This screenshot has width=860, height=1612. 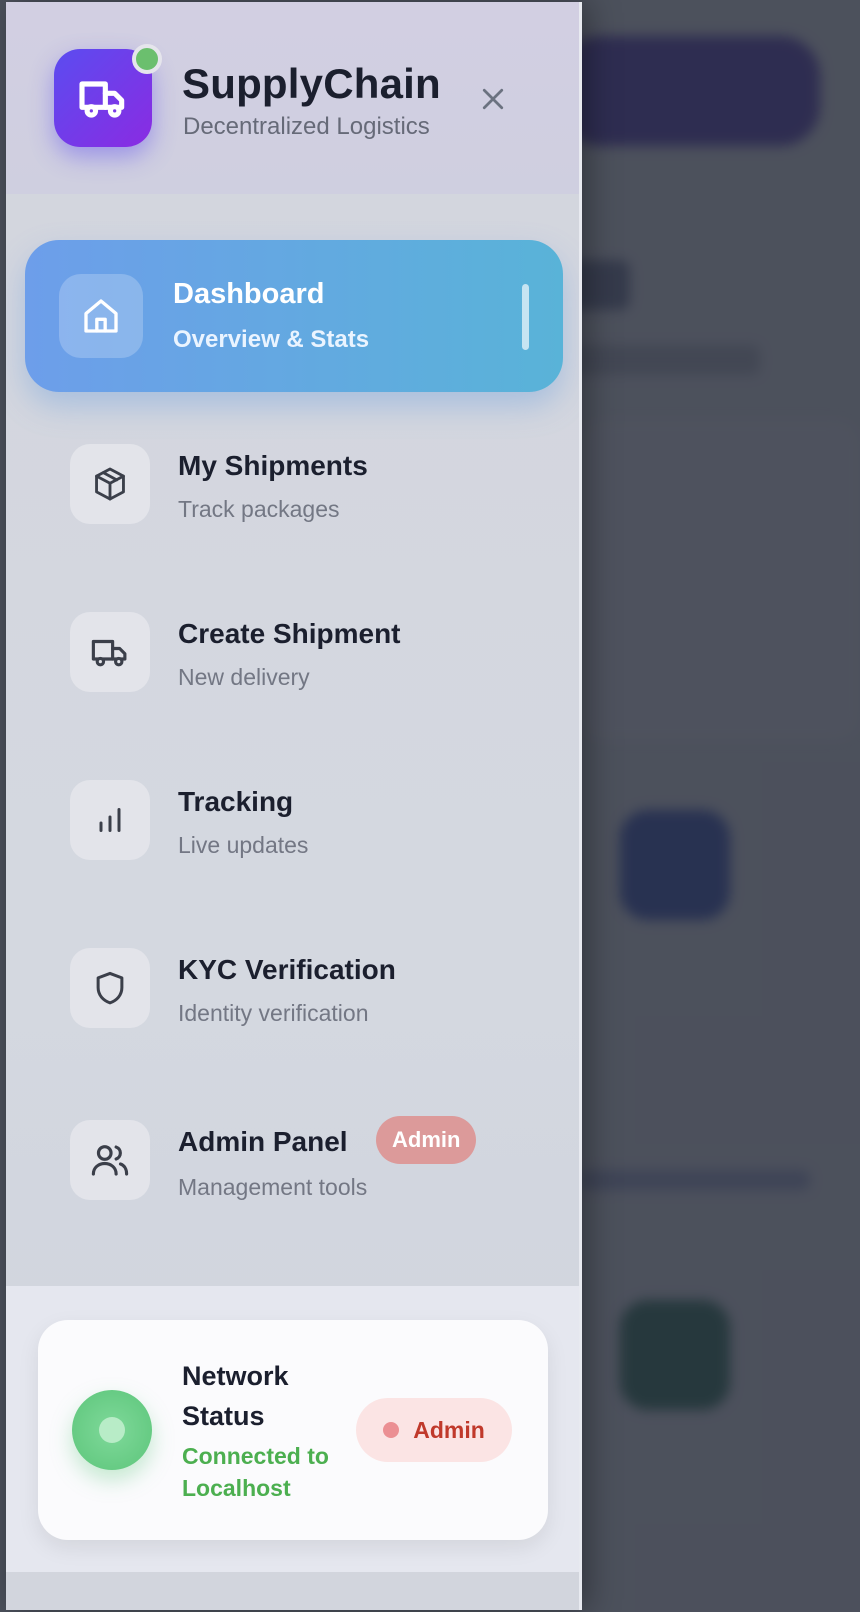 What do you see at coordinates (259, 509) in the screenshot?
I see `sidebar-item-description: Track packages` at bounding box center [259, 509].